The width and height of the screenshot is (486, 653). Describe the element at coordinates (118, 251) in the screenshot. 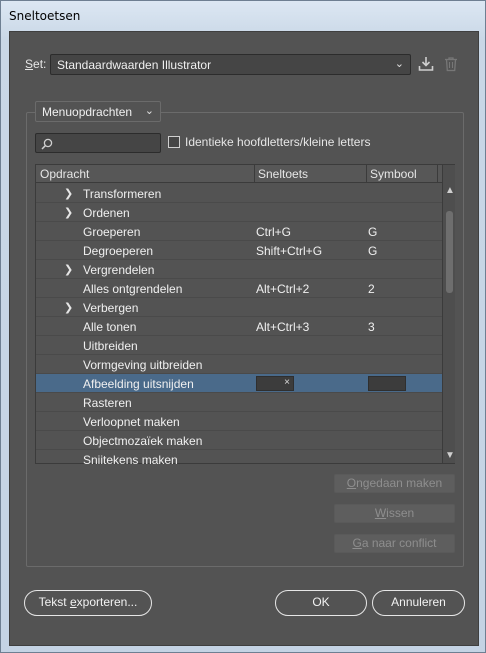

I see `command-name: Degroeperen` at that location.